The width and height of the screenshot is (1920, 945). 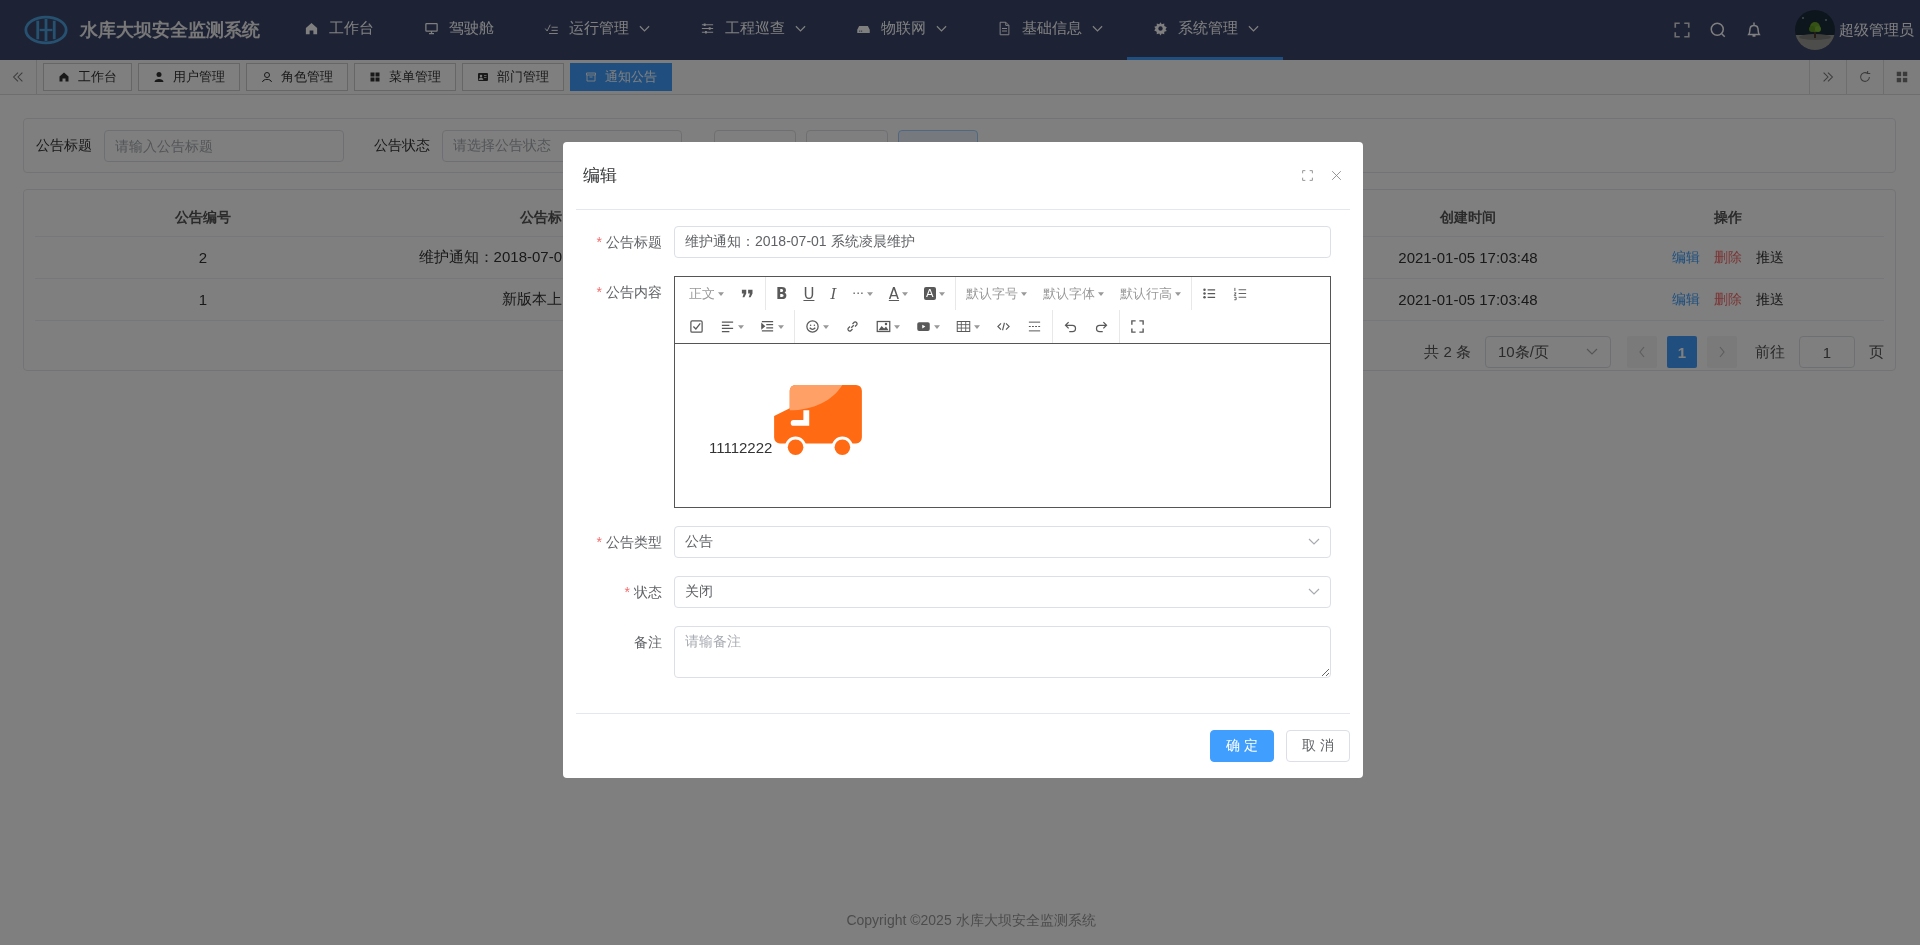 I want to click on number-list-icon, so click(x=1240, y=293).